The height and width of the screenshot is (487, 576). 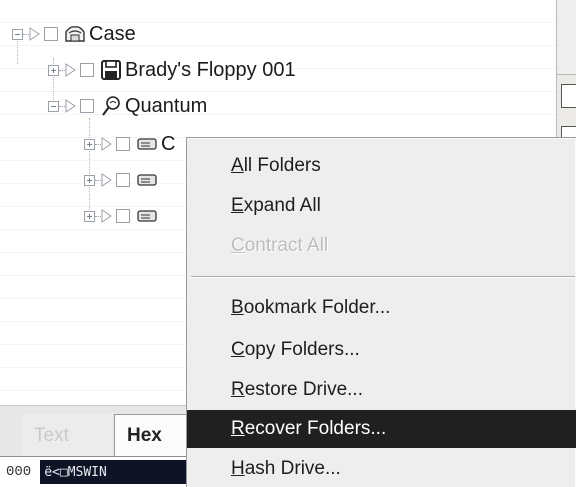 I want to click on tab-text: Text, so click(x=67, y=435).